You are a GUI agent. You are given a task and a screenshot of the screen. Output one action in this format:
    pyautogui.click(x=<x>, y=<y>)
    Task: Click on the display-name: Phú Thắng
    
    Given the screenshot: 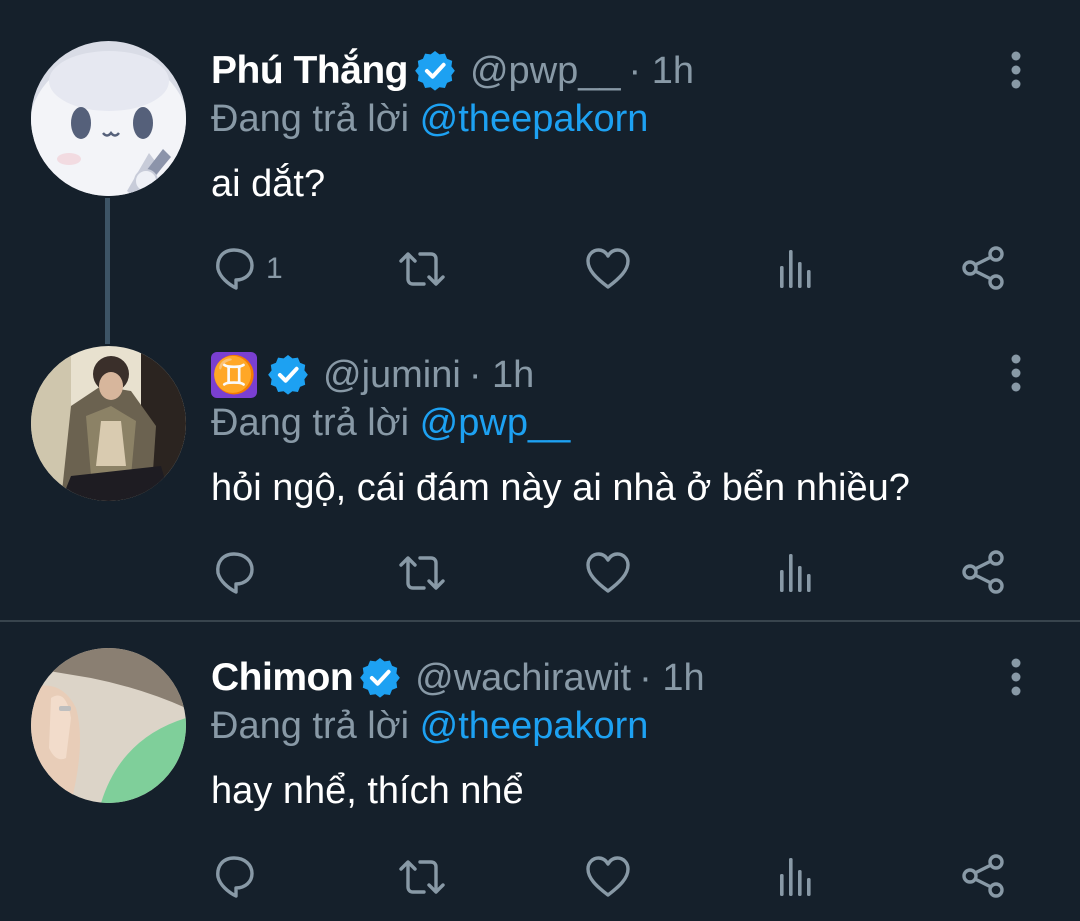 What is the action you would take?
    pyautogui.click(x=309, y=71)
    